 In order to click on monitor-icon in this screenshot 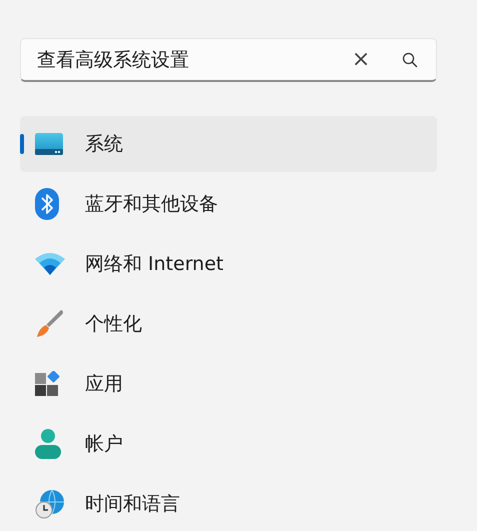, I will do `click(49, 144)`.